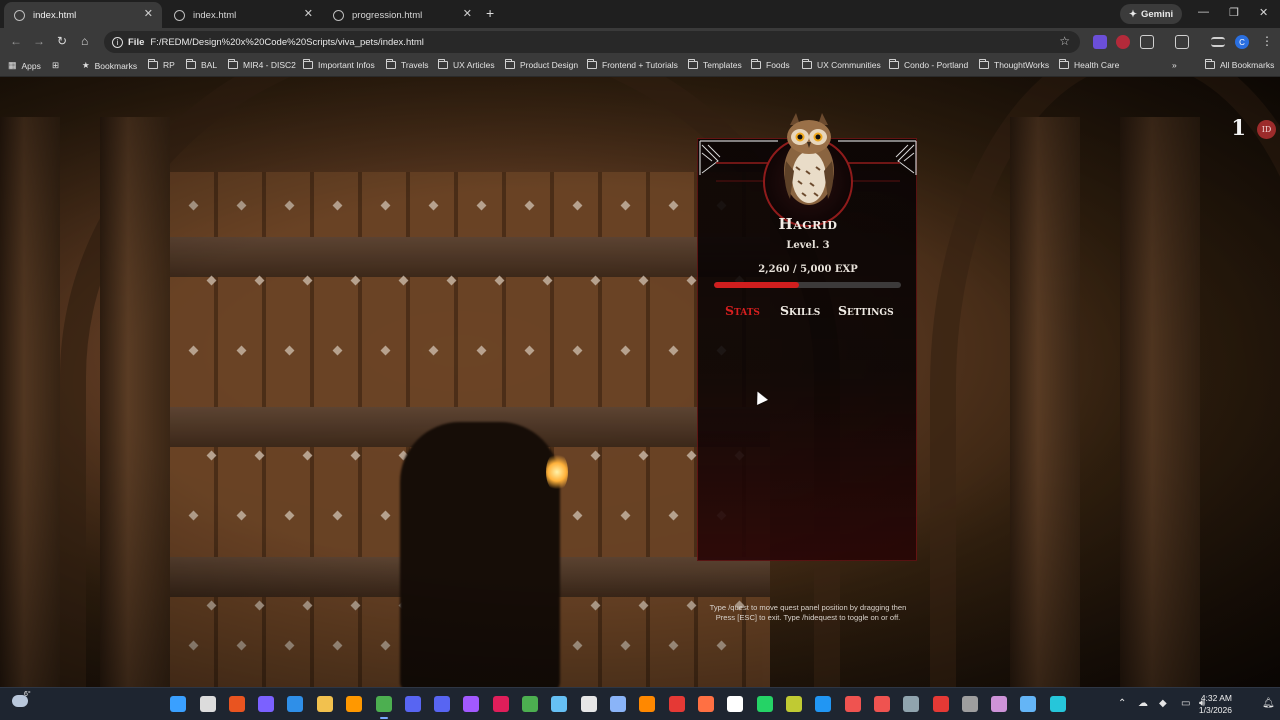 The width and height of the screenshot is (1280, 720). I want to click on reading-list-icon, so click(1218, 42).